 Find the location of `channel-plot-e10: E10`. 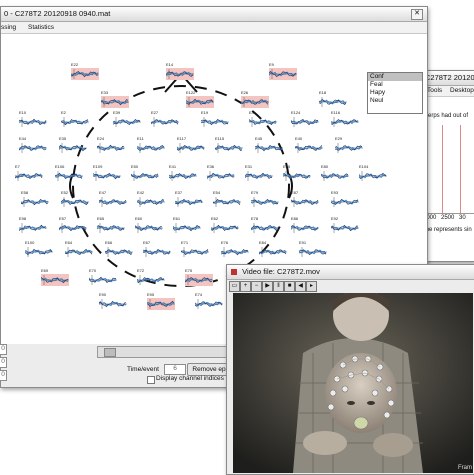

channel-plot-e10: E10 is located at coordinates (33, 119).